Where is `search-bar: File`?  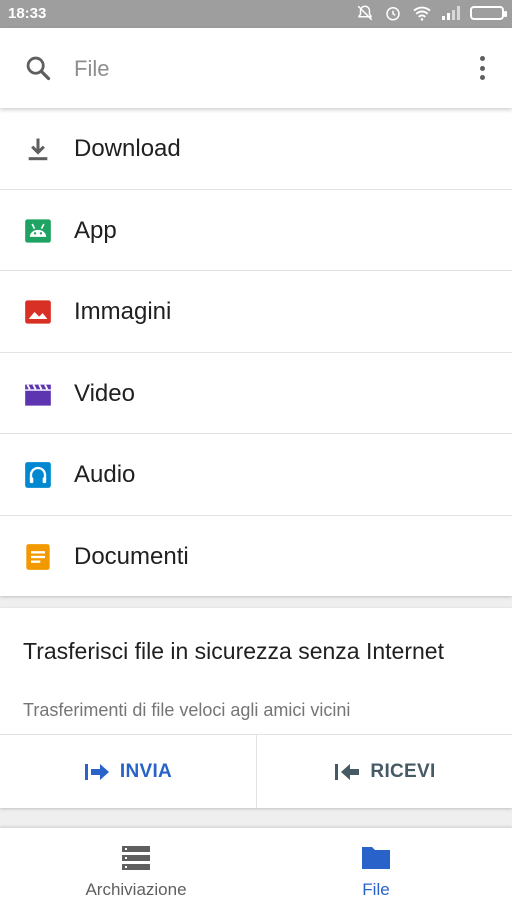 search-bar: File is located at coordinates (256, 68).